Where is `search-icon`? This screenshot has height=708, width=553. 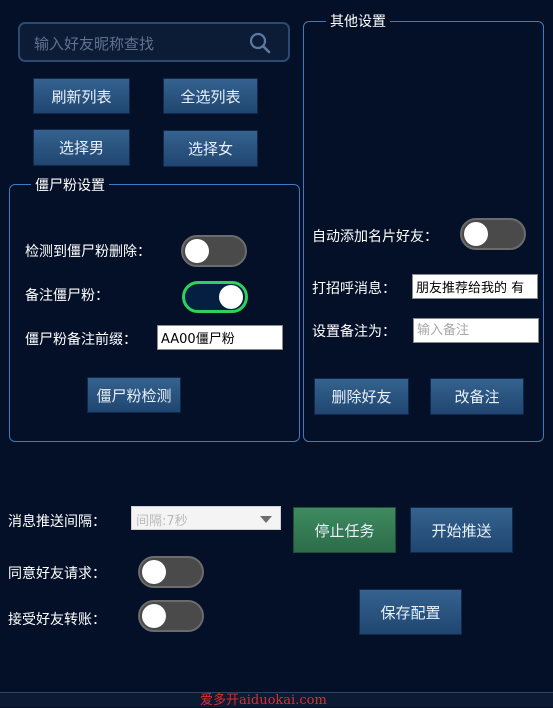 search-icon is located at coordinates (260, 43).